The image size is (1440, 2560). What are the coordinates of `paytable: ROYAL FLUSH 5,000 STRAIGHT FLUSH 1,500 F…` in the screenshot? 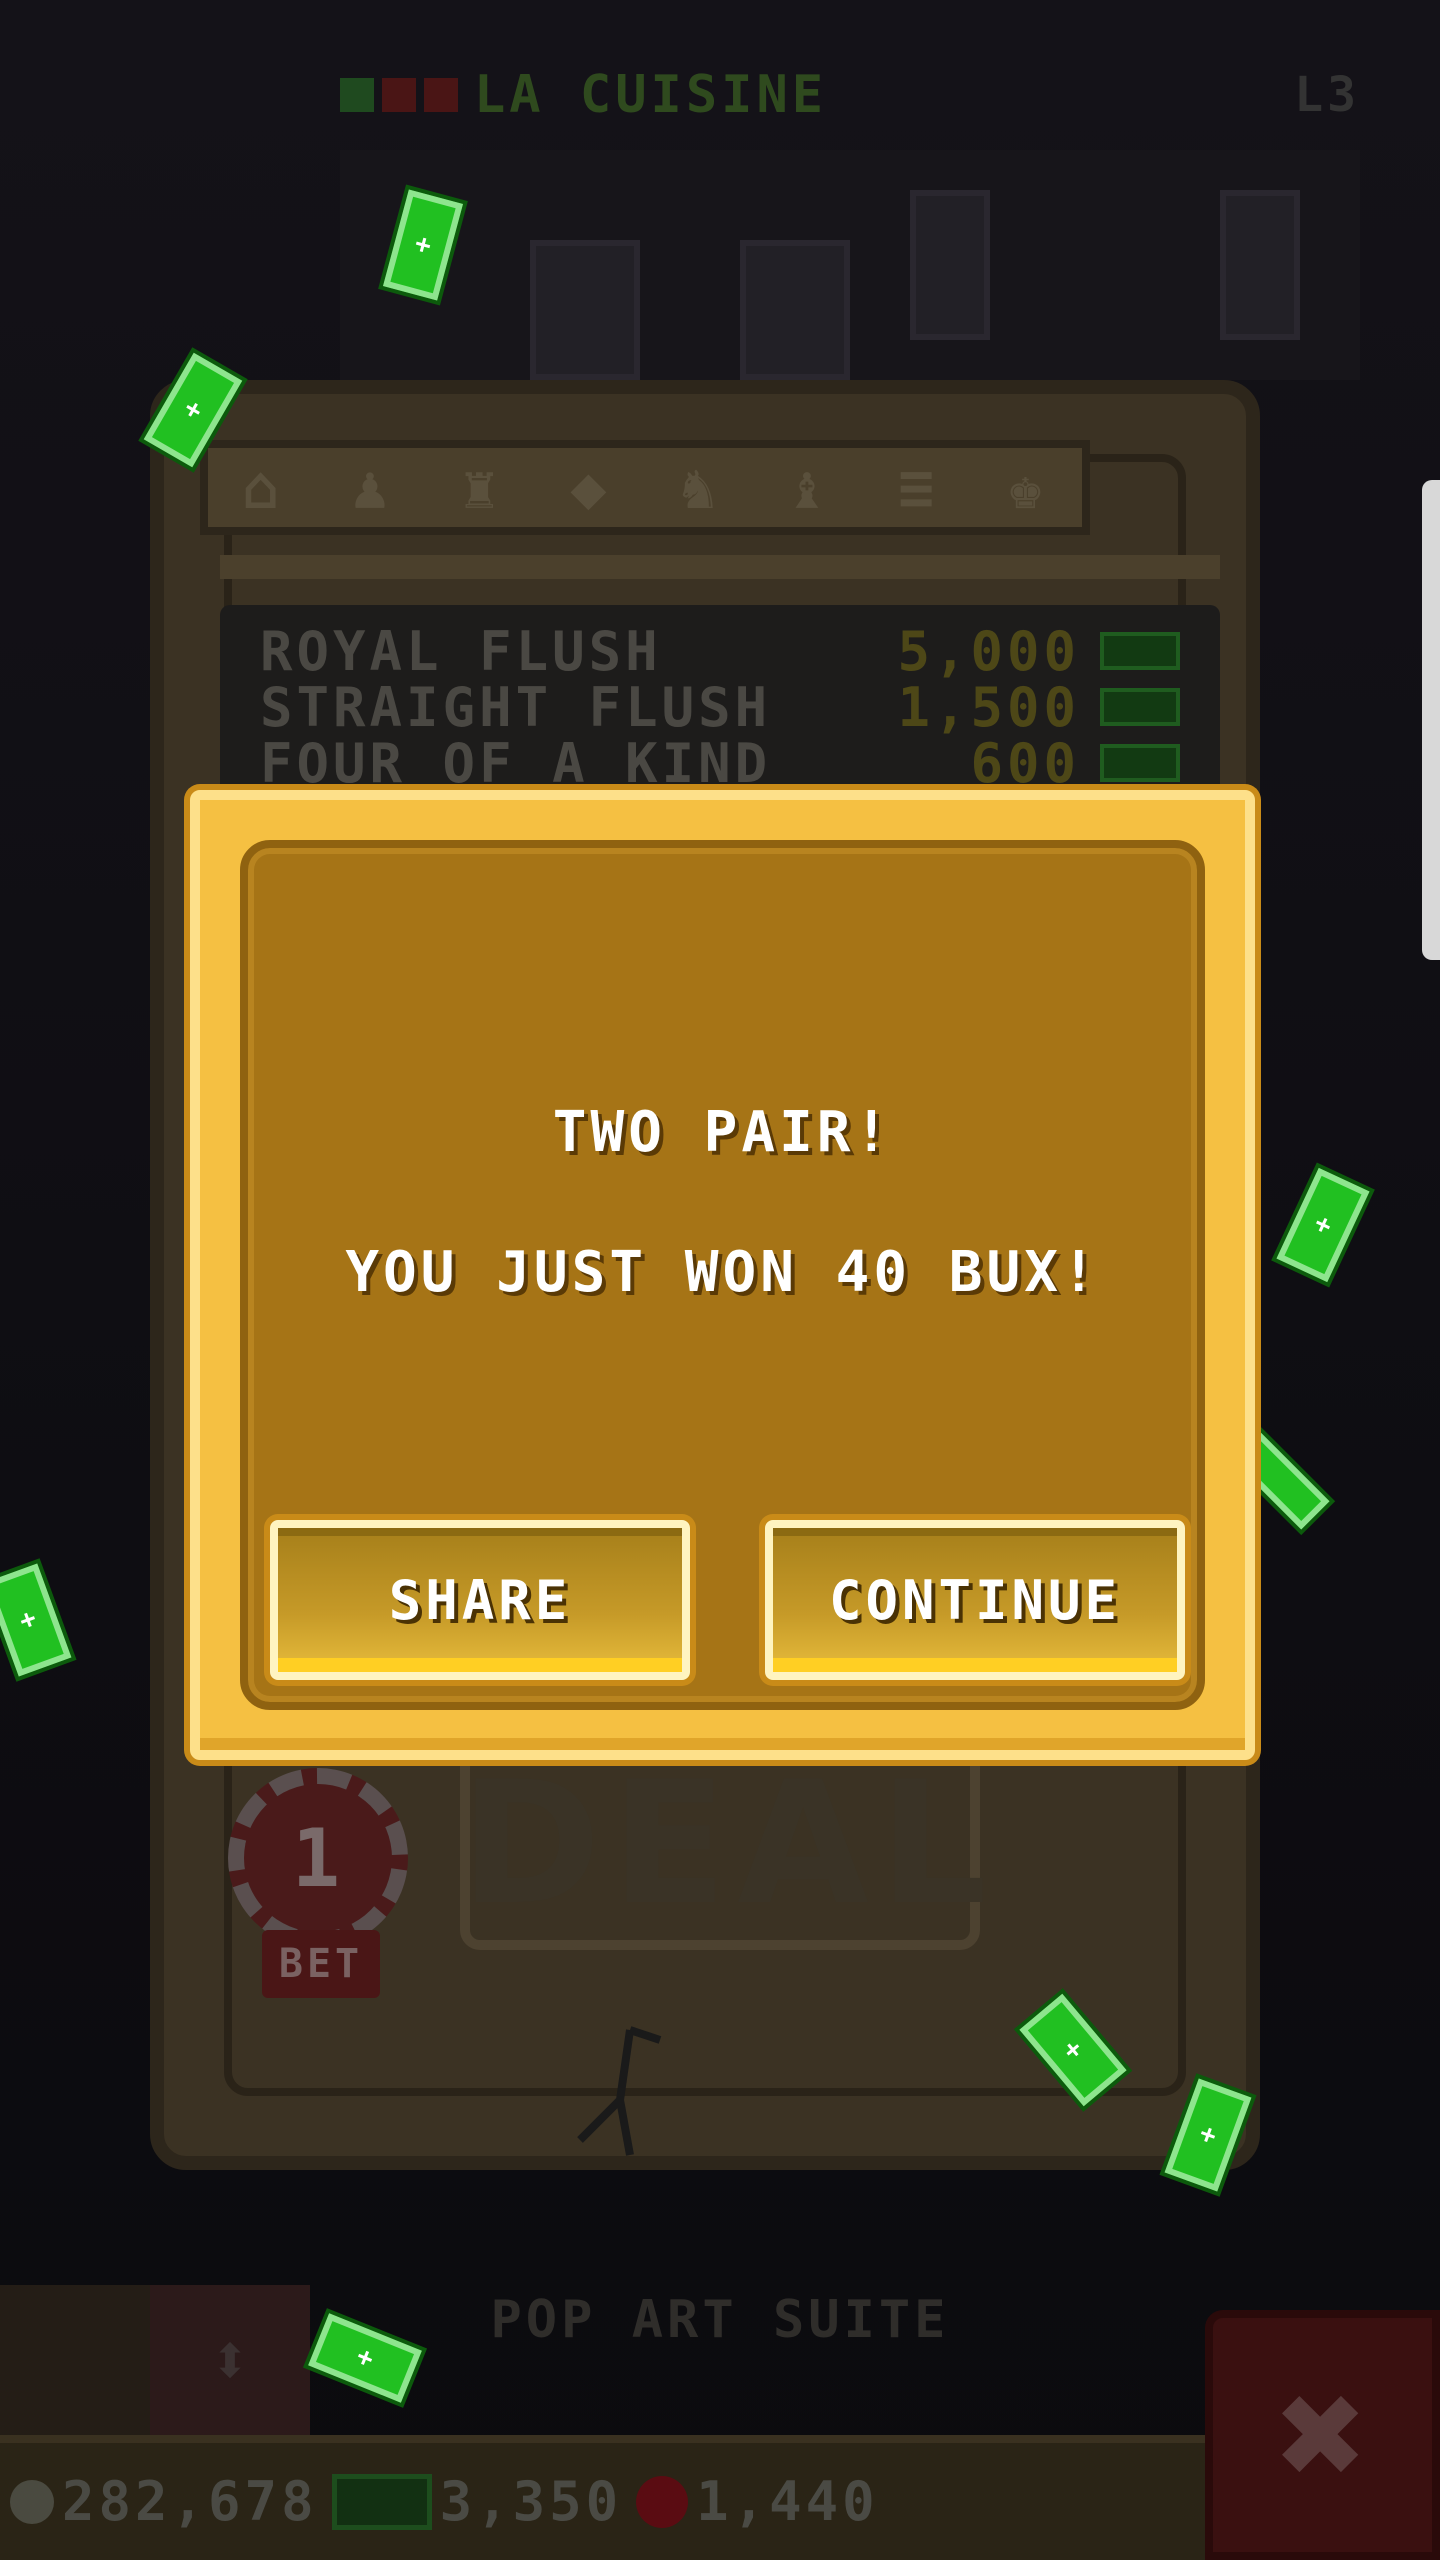 It's located at (720, 700).